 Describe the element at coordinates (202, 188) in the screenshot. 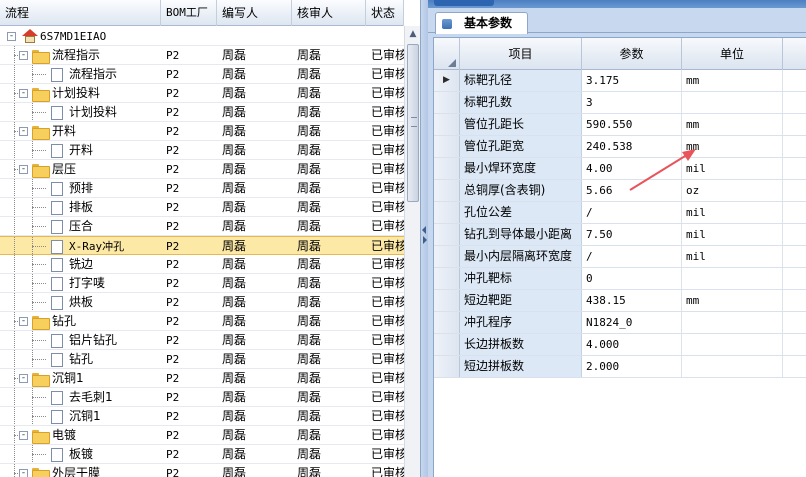

I see `tree-row: 预排 P2 周磊 周磊 已审核` at that location.